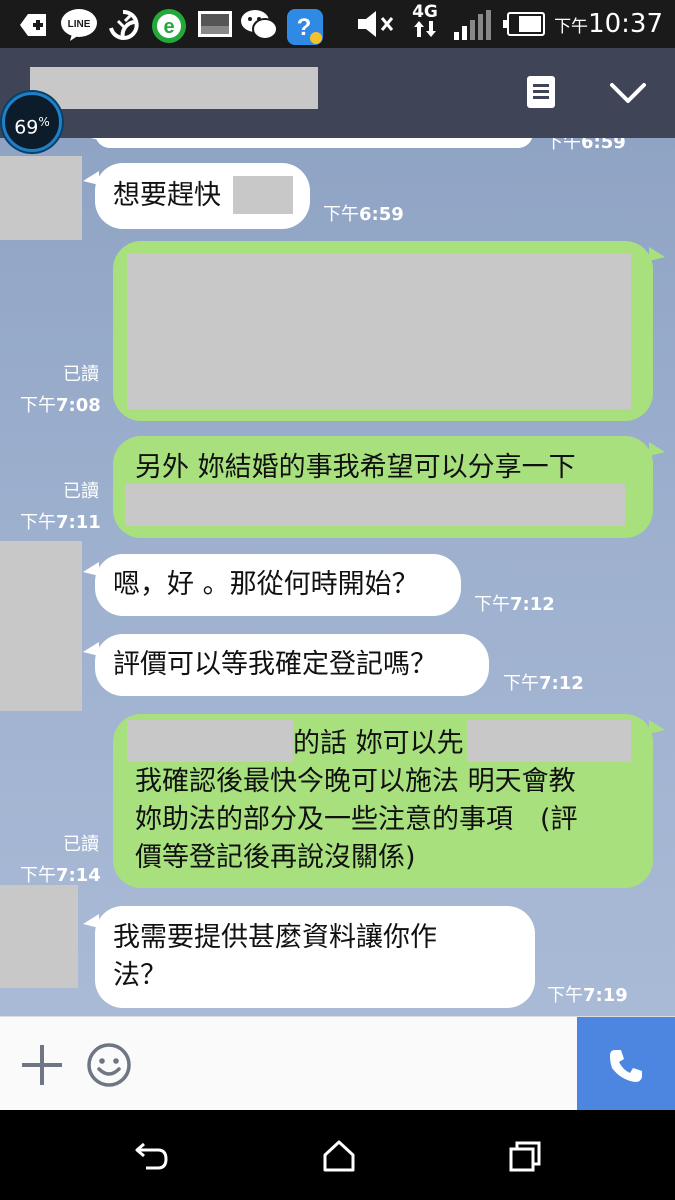 This screenshot has height=1200, width=675. I want to click on svg-text: e, so click(168, 27).